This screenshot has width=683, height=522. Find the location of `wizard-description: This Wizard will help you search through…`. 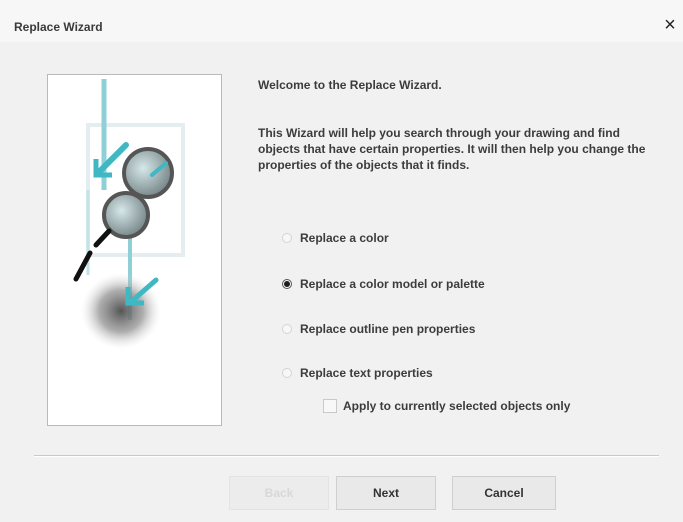

wizard-description: This Wizard will help you search through… is located at coordinates (452, 149).